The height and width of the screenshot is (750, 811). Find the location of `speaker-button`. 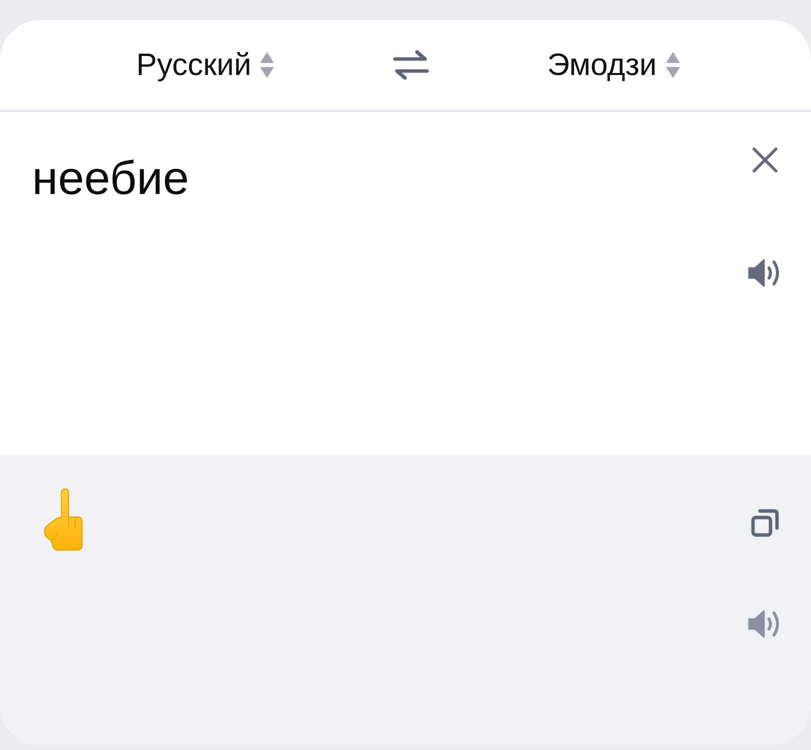

speaker-button is located at coordinates (765, 273).